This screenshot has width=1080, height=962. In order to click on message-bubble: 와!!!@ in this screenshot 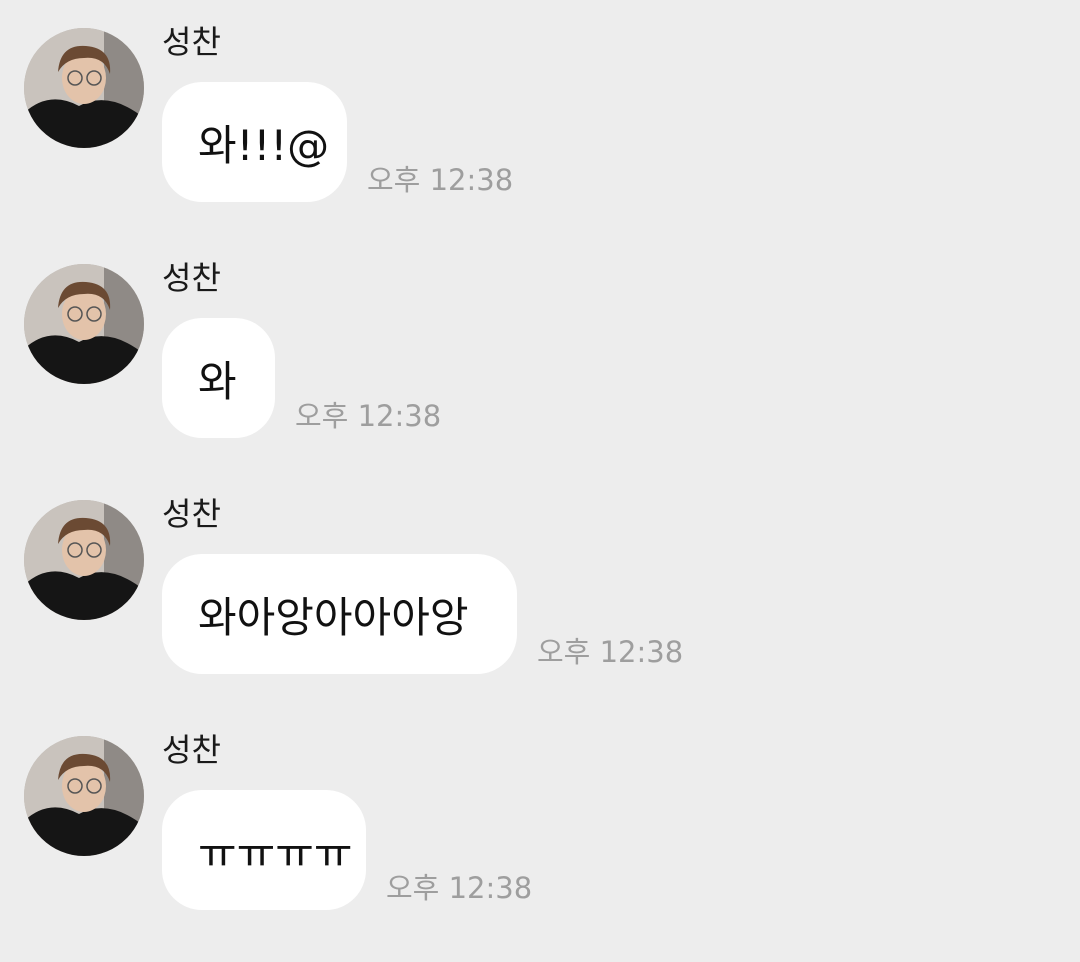, I will do `click(254, 142)`.